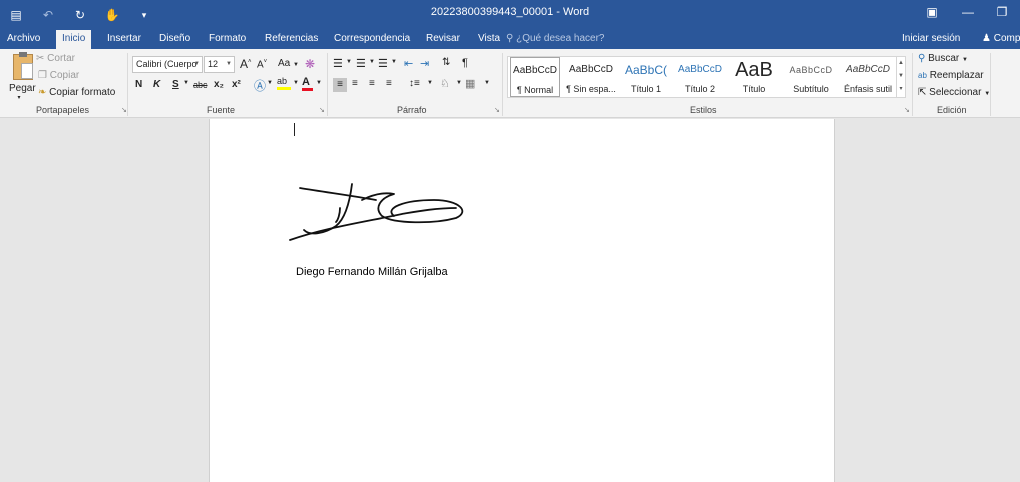 The width and height of the screenshot is (1020, 482). What do you see at coordinates (23, 66) in the screenshot?
I see `clipboard-icon` at bounding box center [23, 66].